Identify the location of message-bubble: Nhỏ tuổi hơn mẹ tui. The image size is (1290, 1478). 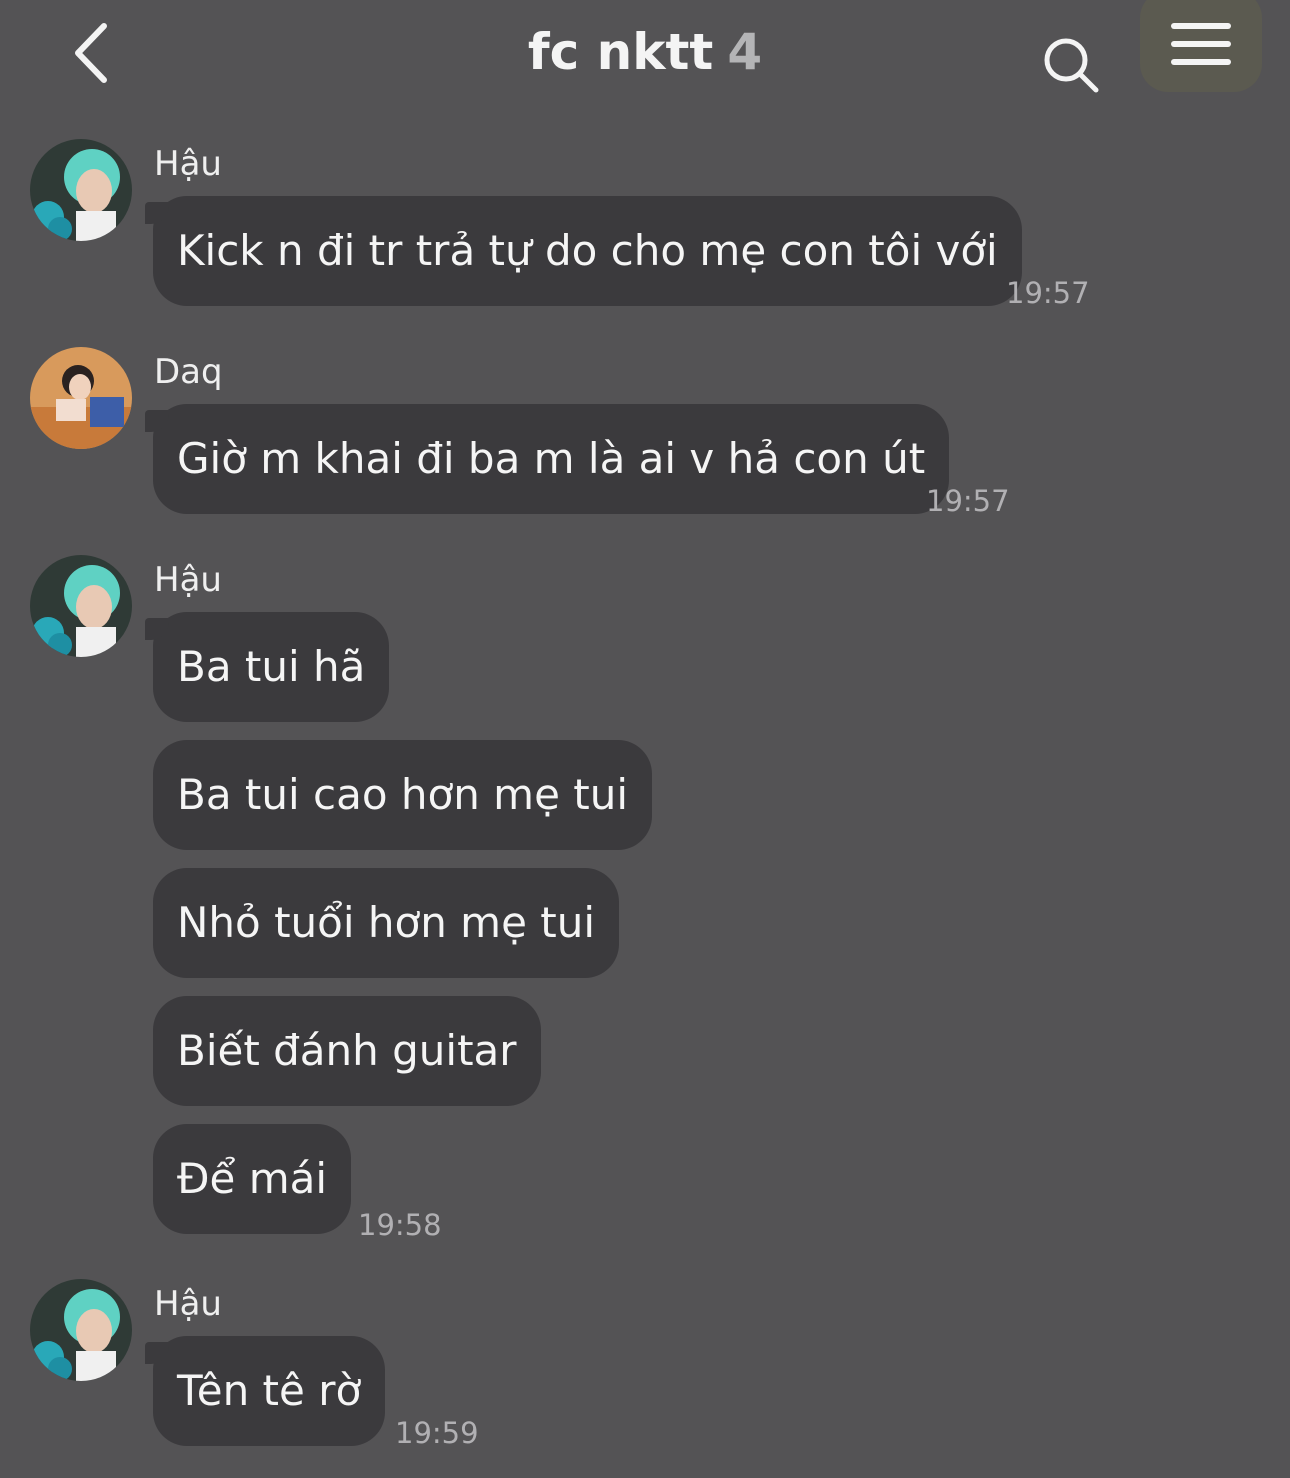
(386, 923).